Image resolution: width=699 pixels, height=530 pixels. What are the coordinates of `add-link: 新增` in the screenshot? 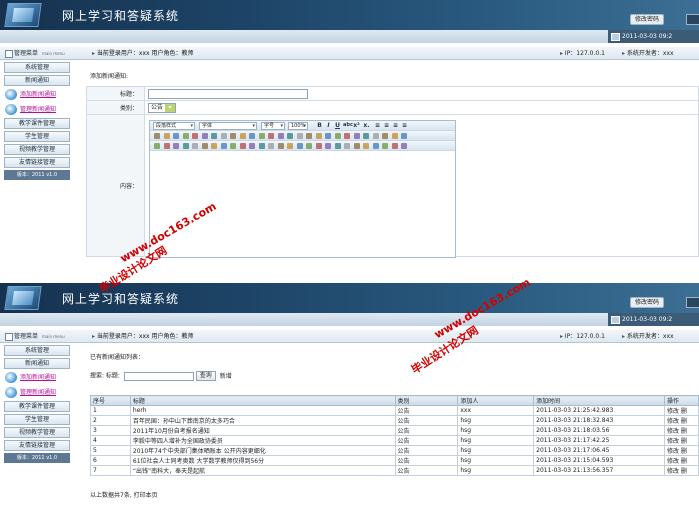 It's located at (226, 376).